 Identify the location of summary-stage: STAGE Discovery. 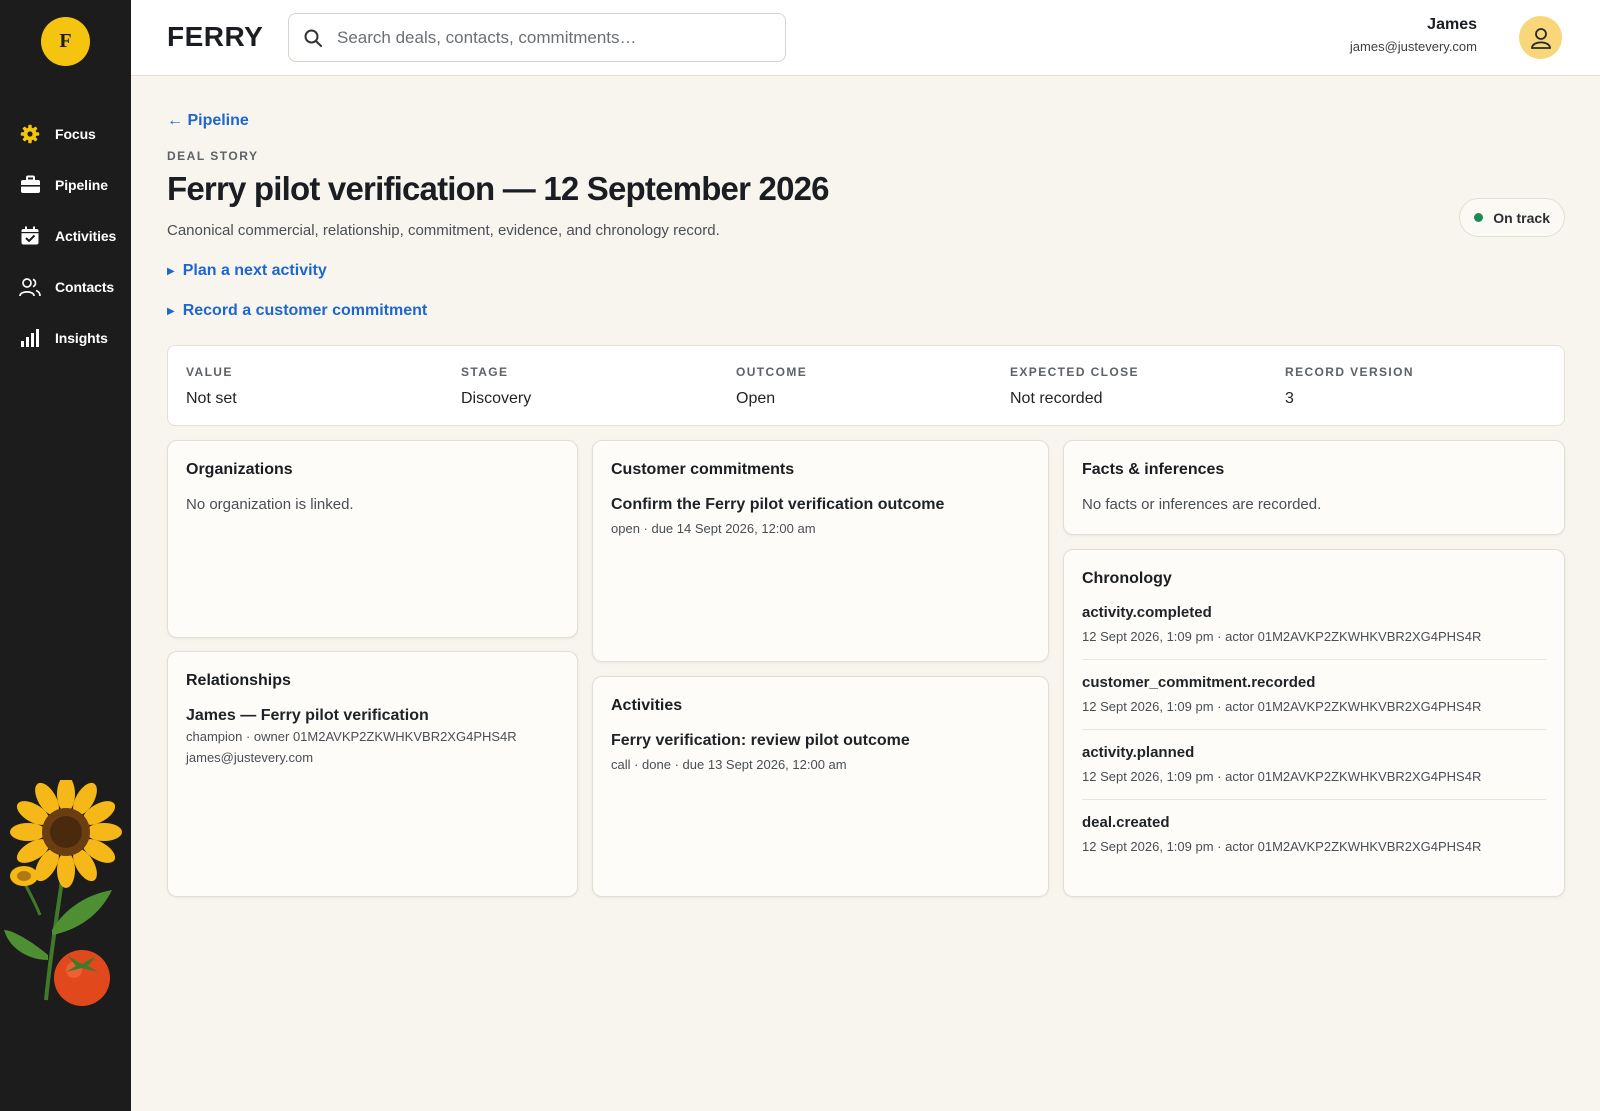
(496, 386).